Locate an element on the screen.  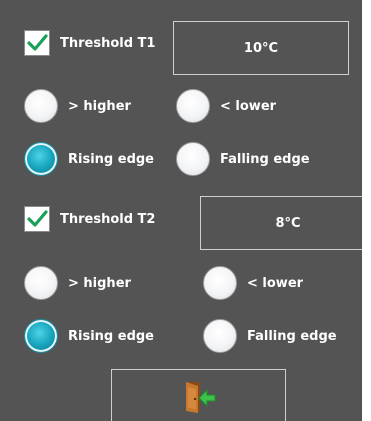
radio-t2-falling-edge: Falling edge is located at coordinates (270, 336).